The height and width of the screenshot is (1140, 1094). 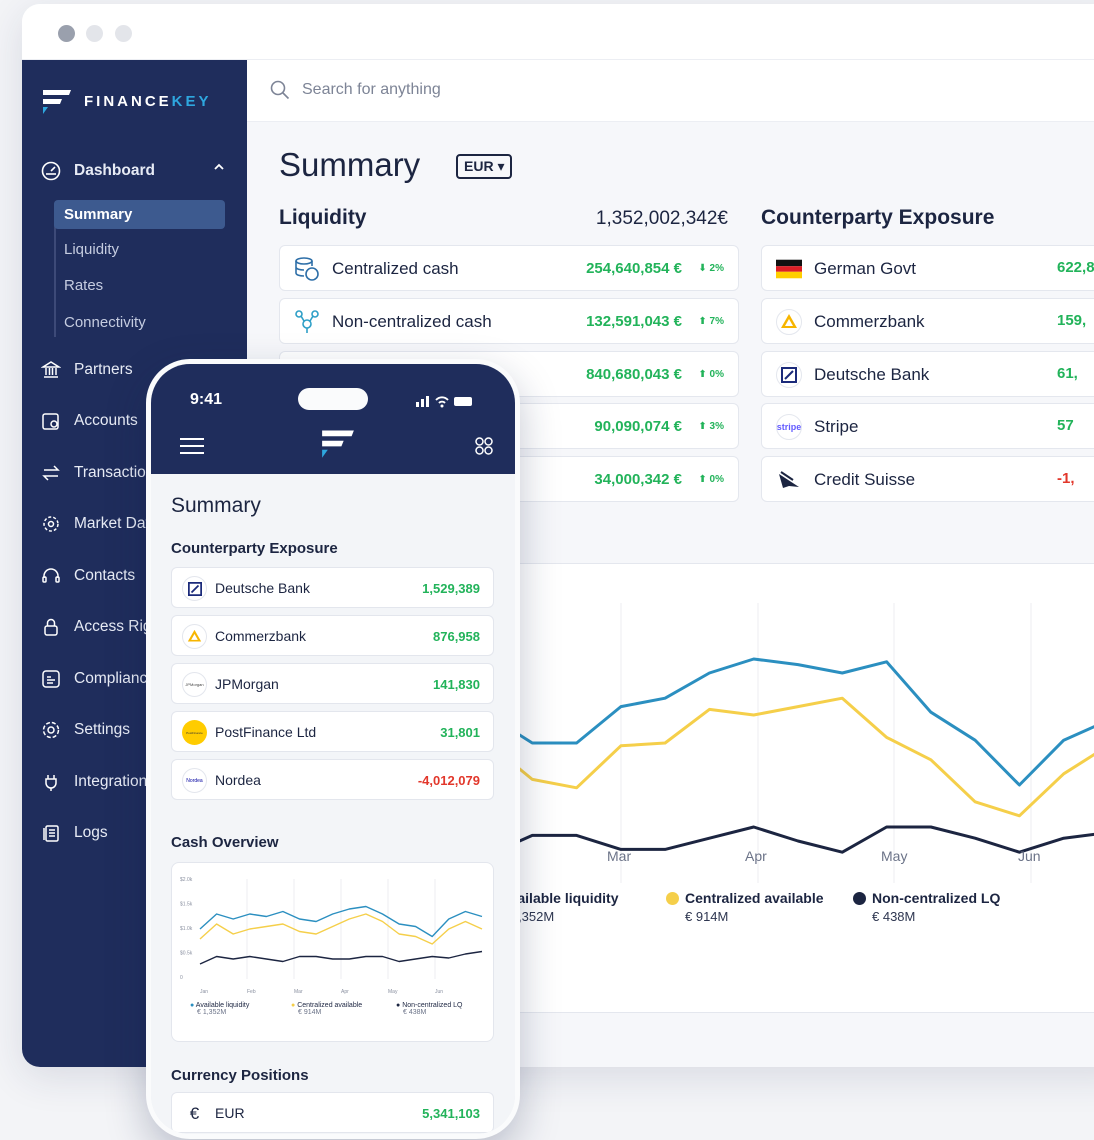 What do you see at coordinates (927, 426) in the screenshot?
I see `exposure-row: stripe Stripe 57` at bounding box center [927, 426].